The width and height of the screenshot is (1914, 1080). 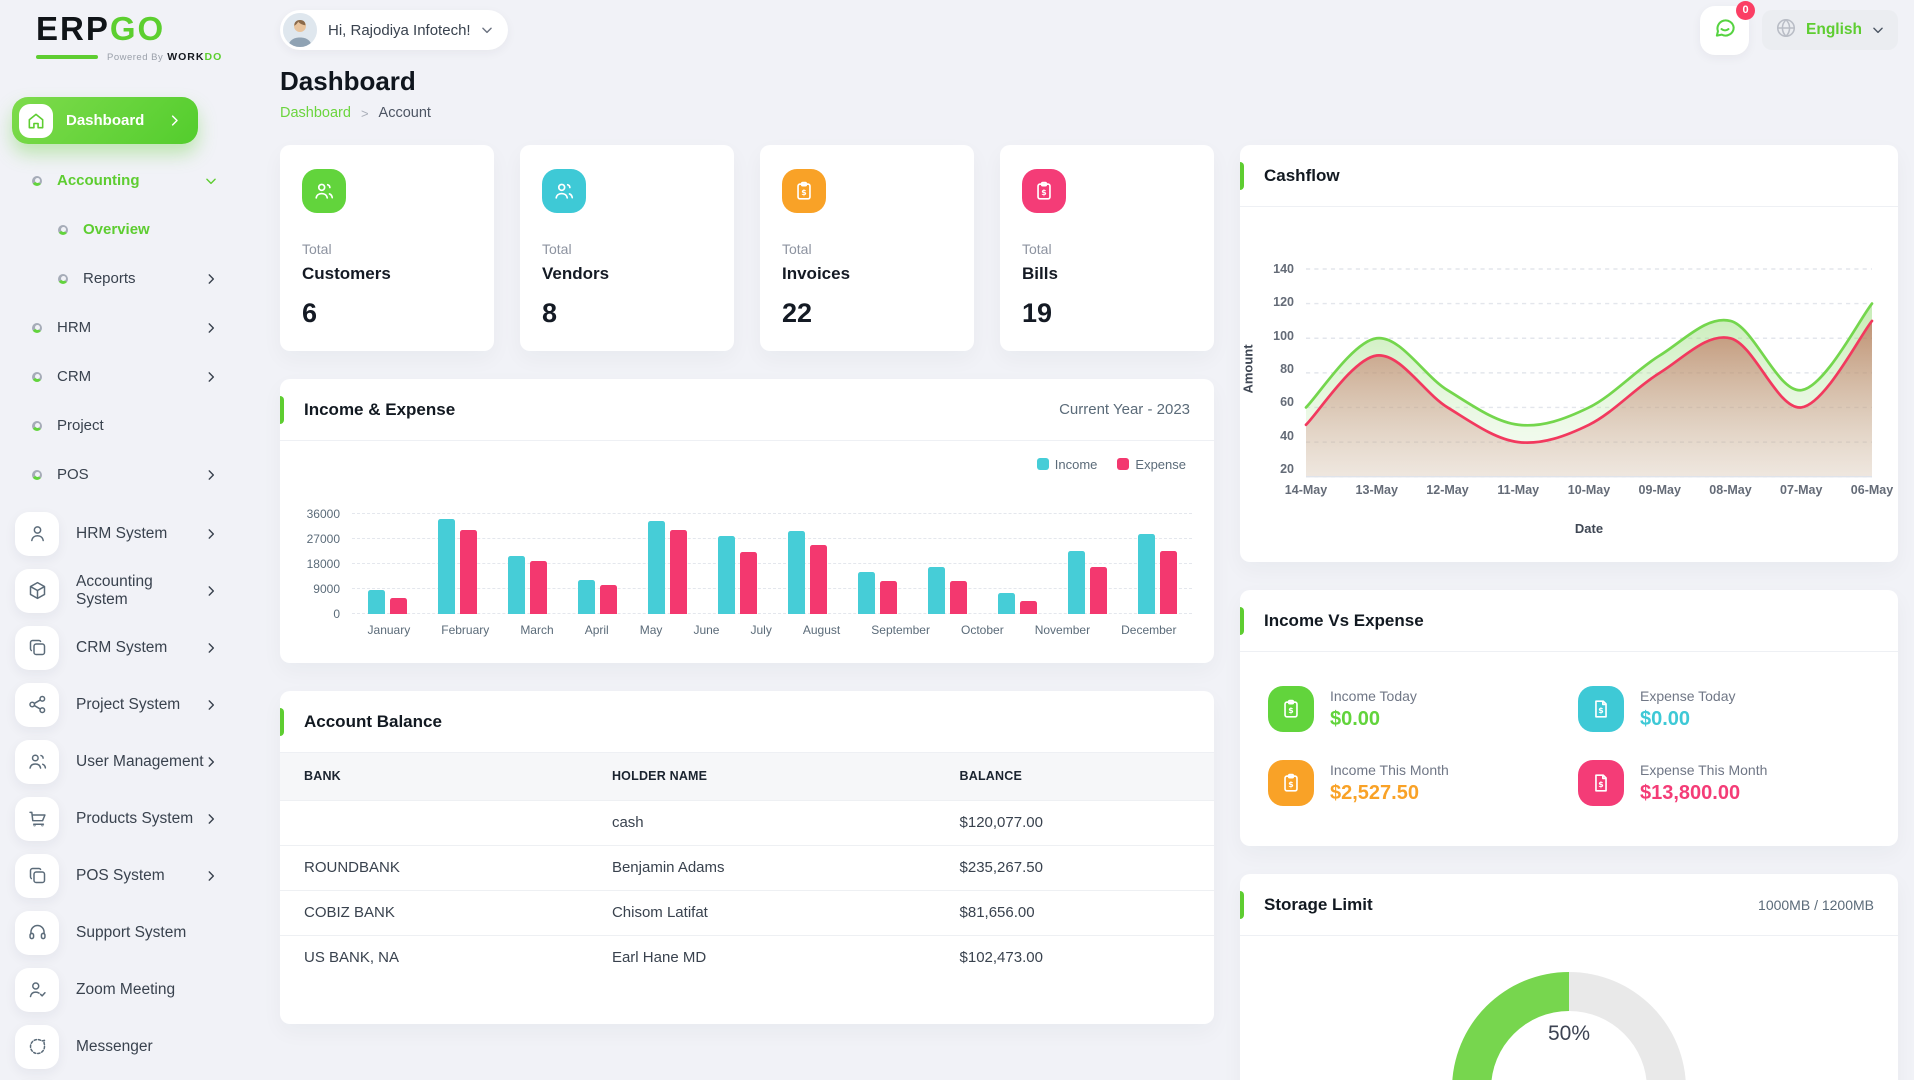 I want to click on sidebar-item-crm: CRM, so click(x=126, y=376).